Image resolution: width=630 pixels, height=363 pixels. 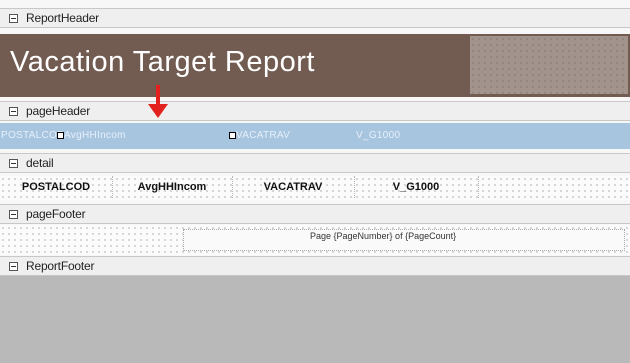 I want to click on report-footer-label: ReportFooter, so click(x=60, y=266).